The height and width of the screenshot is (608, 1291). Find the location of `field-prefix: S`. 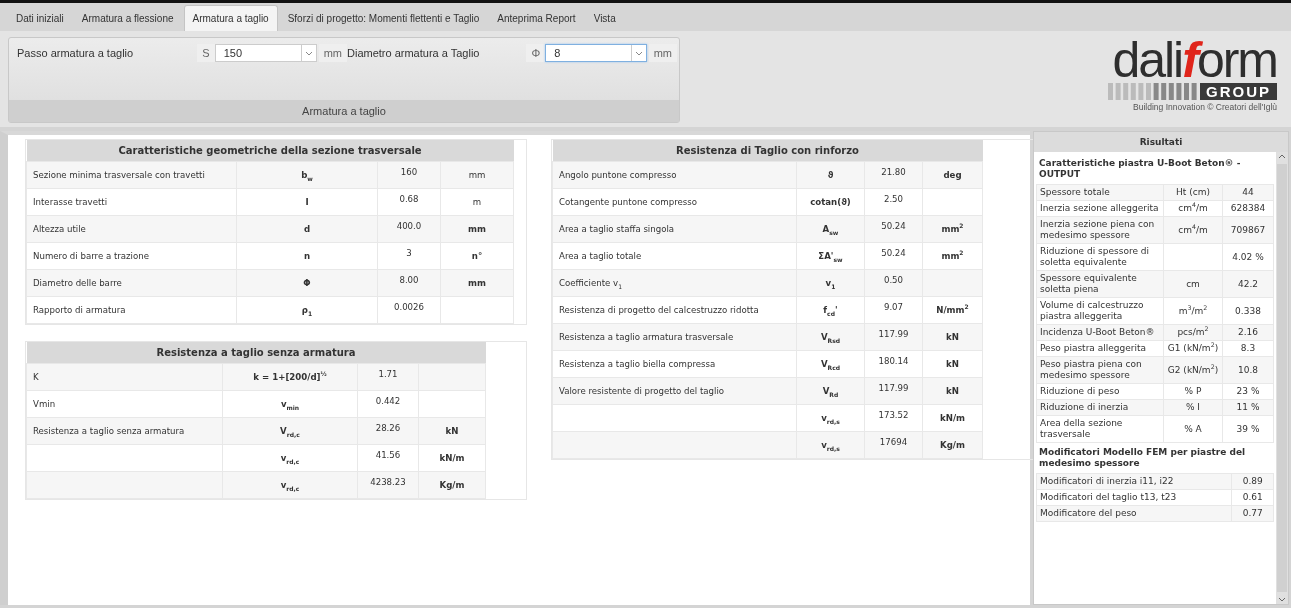

field-prefix: S is located at coordinates (206, 53).